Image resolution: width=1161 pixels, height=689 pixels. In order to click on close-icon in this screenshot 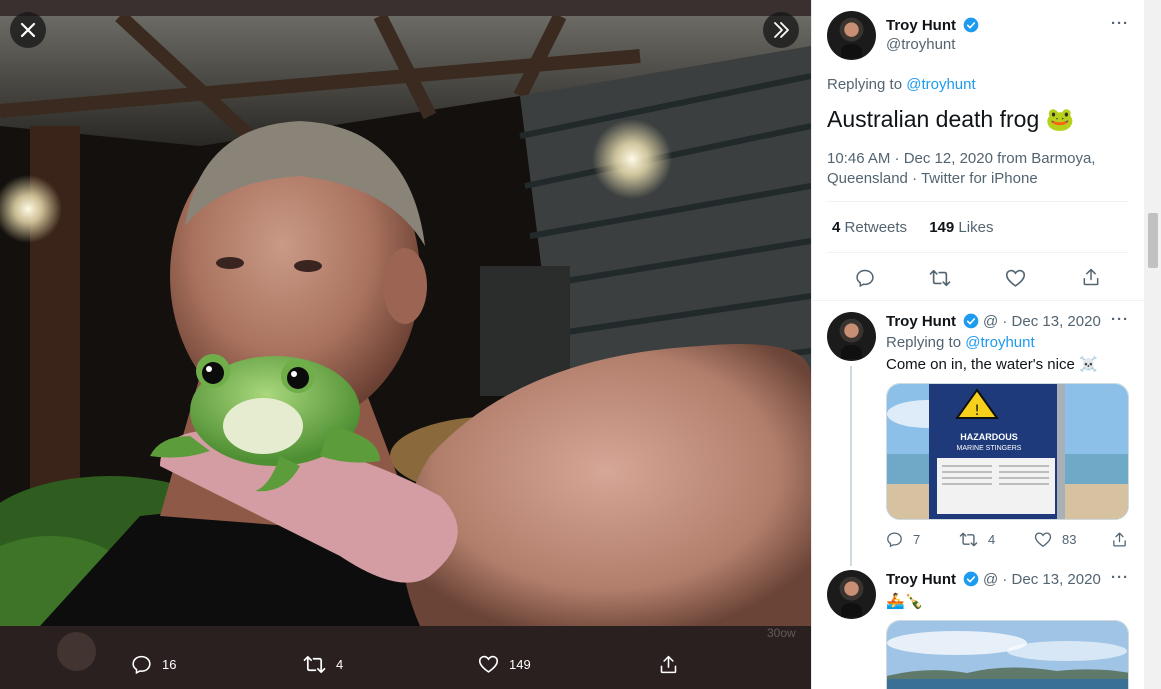, I will do `click(28, 30)`.